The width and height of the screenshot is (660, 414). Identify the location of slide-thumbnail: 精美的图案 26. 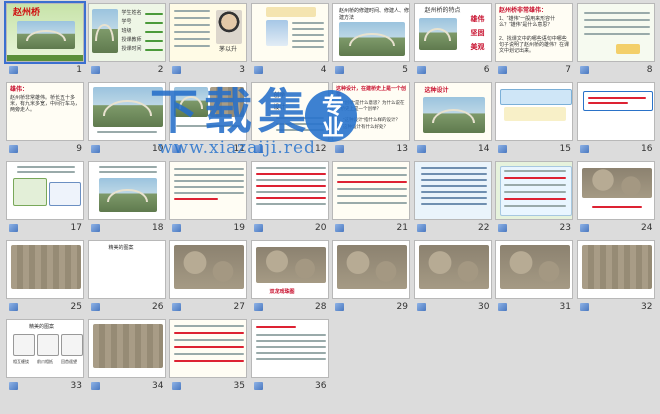
(126, 278).